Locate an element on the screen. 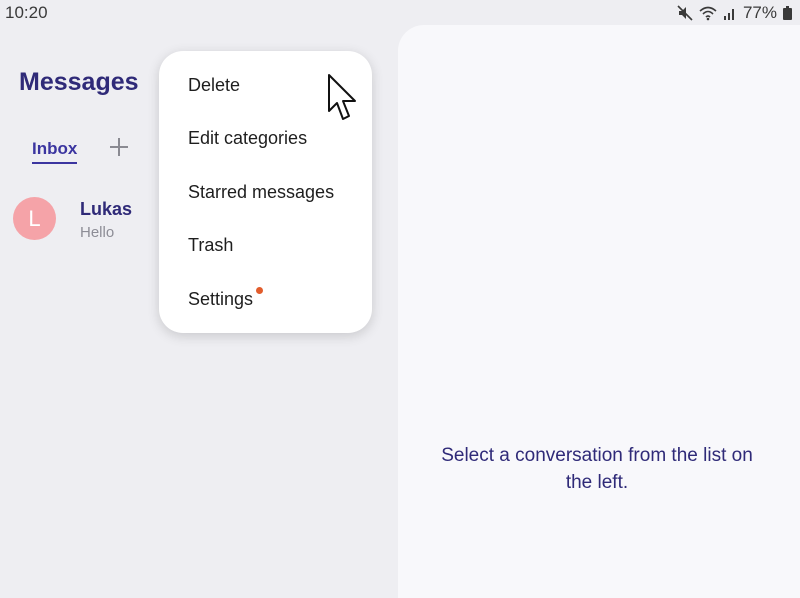 The height and width of the screenshot is (598, 800). mute-icon is located at coordinates (685, 13).